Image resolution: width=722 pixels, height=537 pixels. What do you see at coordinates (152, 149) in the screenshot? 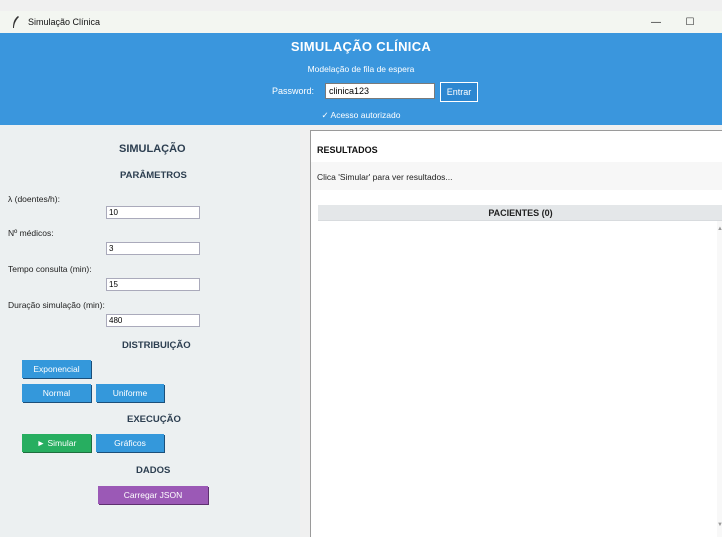
I see `simulation-title: SIMULAÇÃO` at bounding box center [152, 149].